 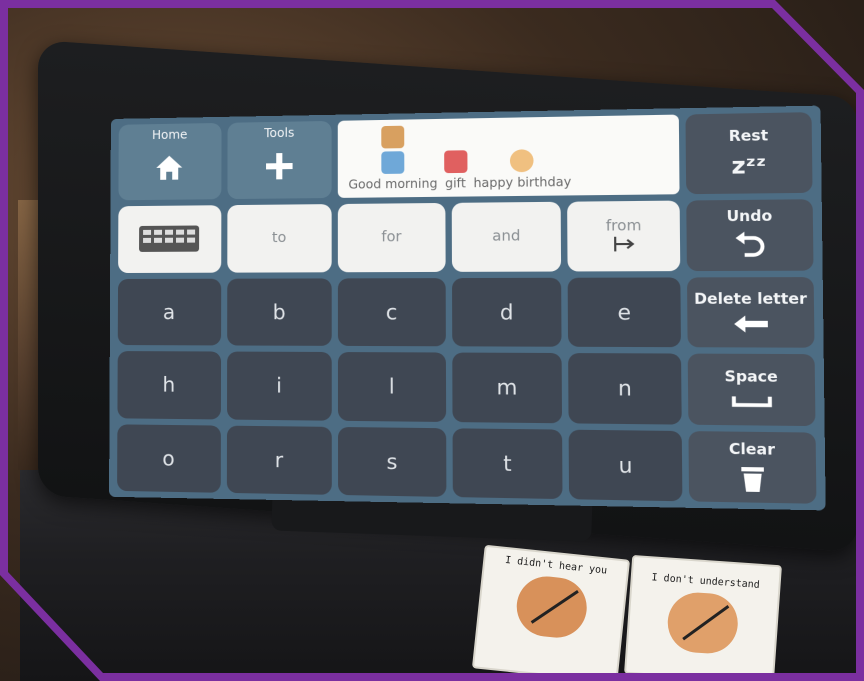 I want to click on letter-key: u, so click(x=626, y=465).